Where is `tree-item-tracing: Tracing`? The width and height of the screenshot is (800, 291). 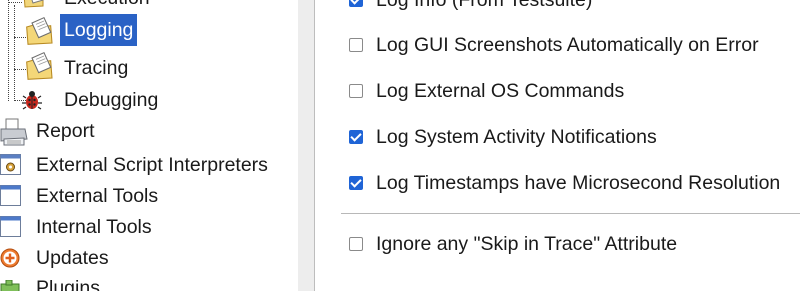
tree-item-tracing: Tracing is located at coordinates (149, 66).